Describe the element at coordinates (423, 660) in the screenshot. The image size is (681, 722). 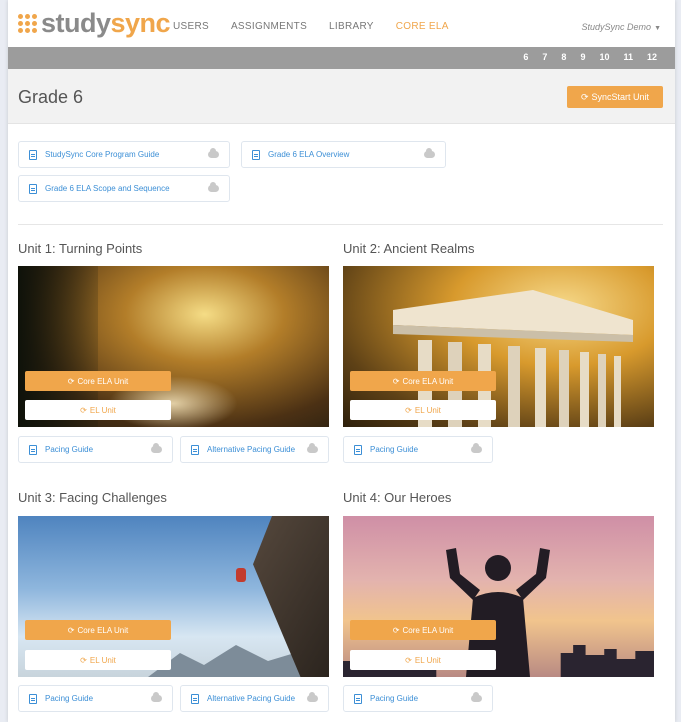
I see `unit-4-el-button: ⟳ EL Unit` at that location.